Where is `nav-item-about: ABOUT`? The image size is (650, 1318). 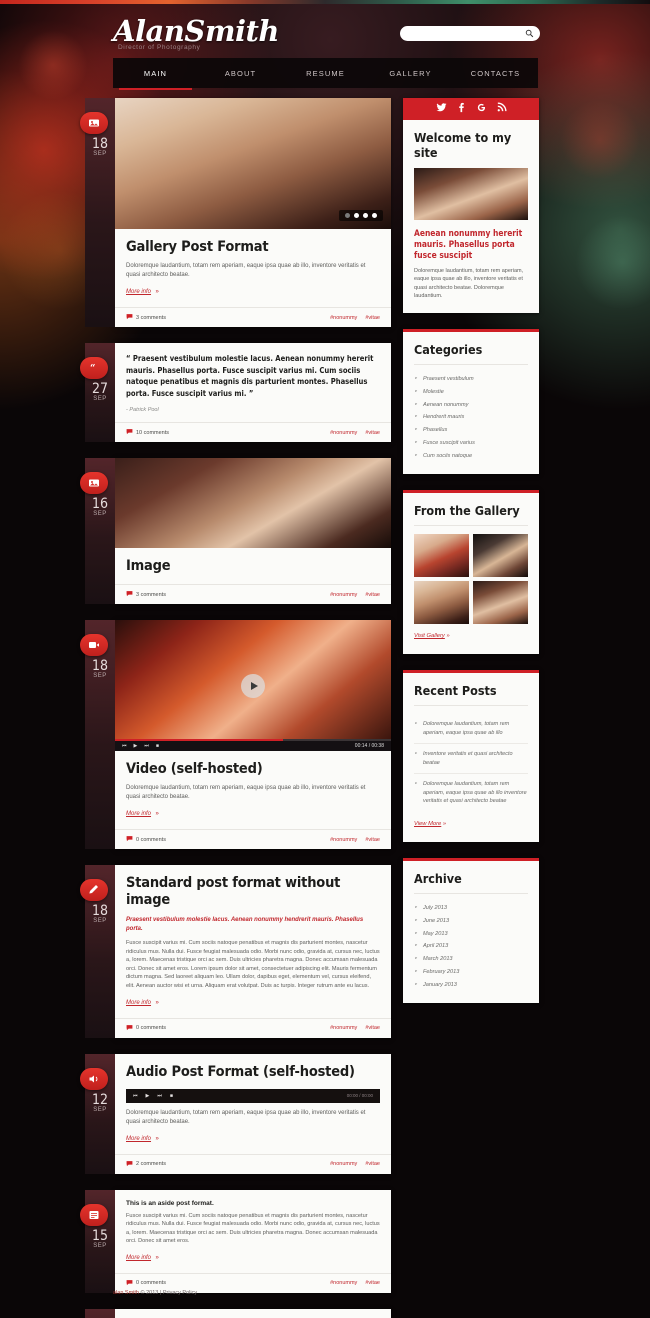
nav-item-about: ABOUT is located at coordinates (240, 73).